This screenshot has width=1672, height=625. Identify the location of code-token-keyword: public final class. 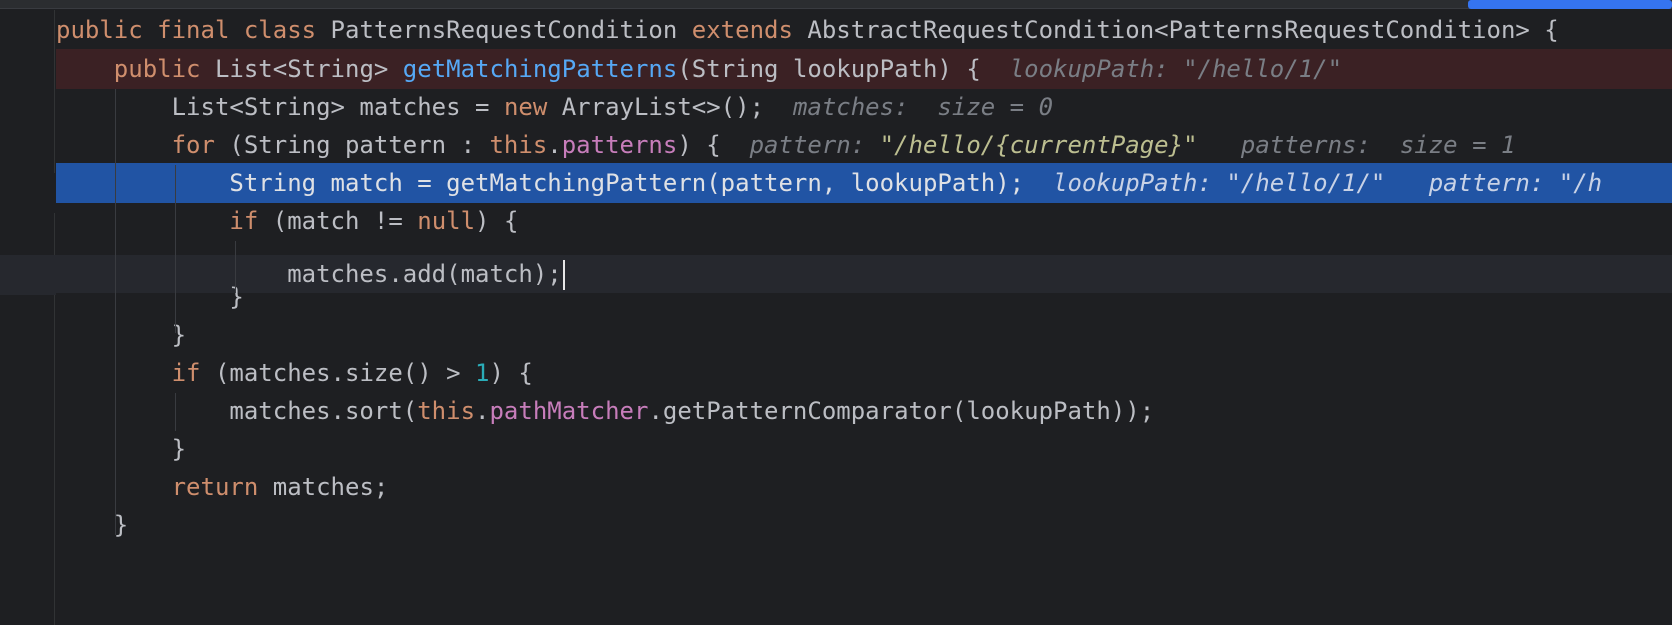
(193, 30).